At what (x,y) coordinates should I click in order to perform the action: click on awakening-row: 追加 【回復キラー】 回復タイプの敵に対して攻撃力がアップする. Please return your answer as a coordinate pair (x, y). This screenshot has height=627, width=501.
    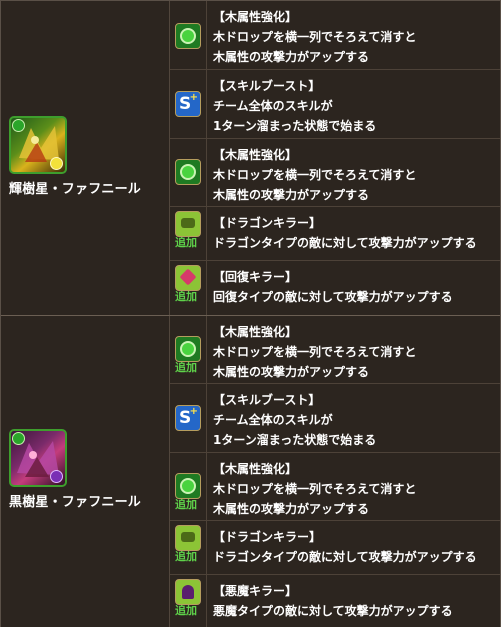
    Looking at the image, I should click on (335, 288).